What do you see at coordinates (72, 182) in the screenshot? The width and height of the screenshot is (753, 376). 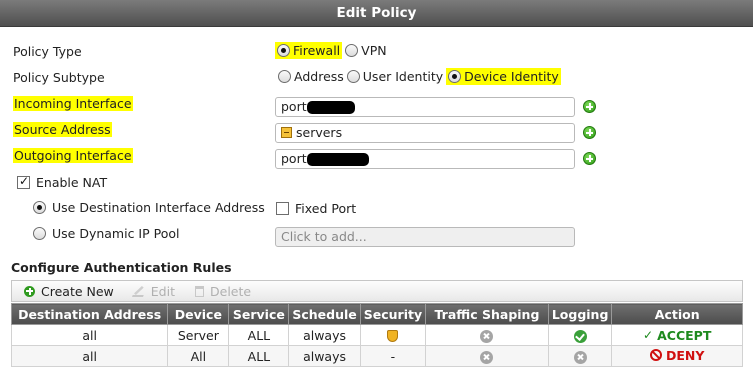 I see `enable-nat-label: Enable NAT` at bounding box center [72, 182].